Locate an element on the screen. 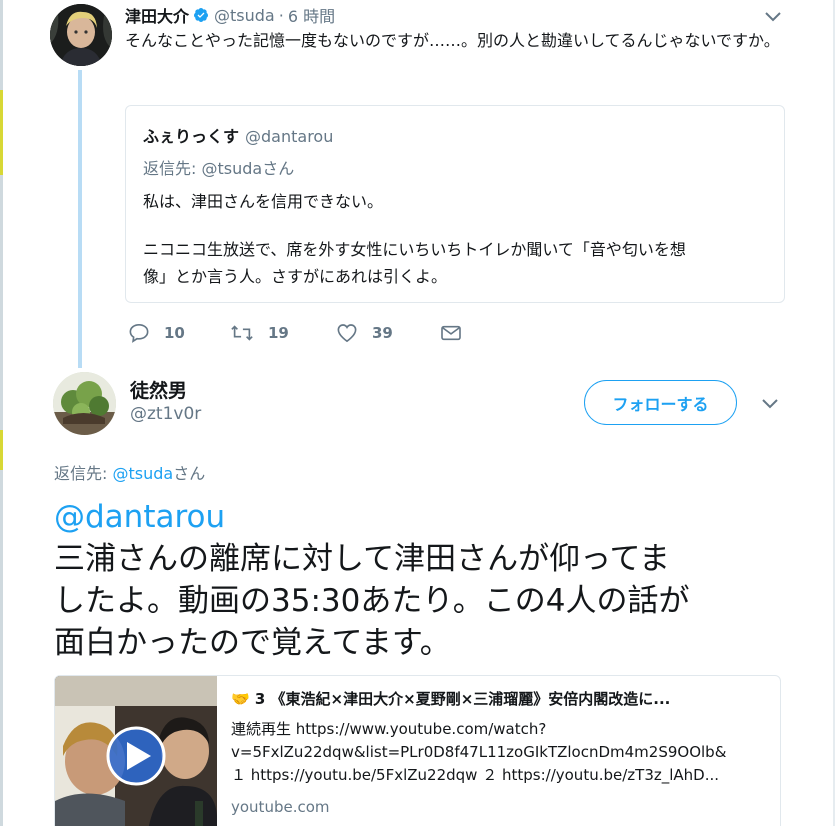 Image resolution: width=835 pixels, height=826 pixels. retweet-button: 19 is located at coordinates (259, 333).